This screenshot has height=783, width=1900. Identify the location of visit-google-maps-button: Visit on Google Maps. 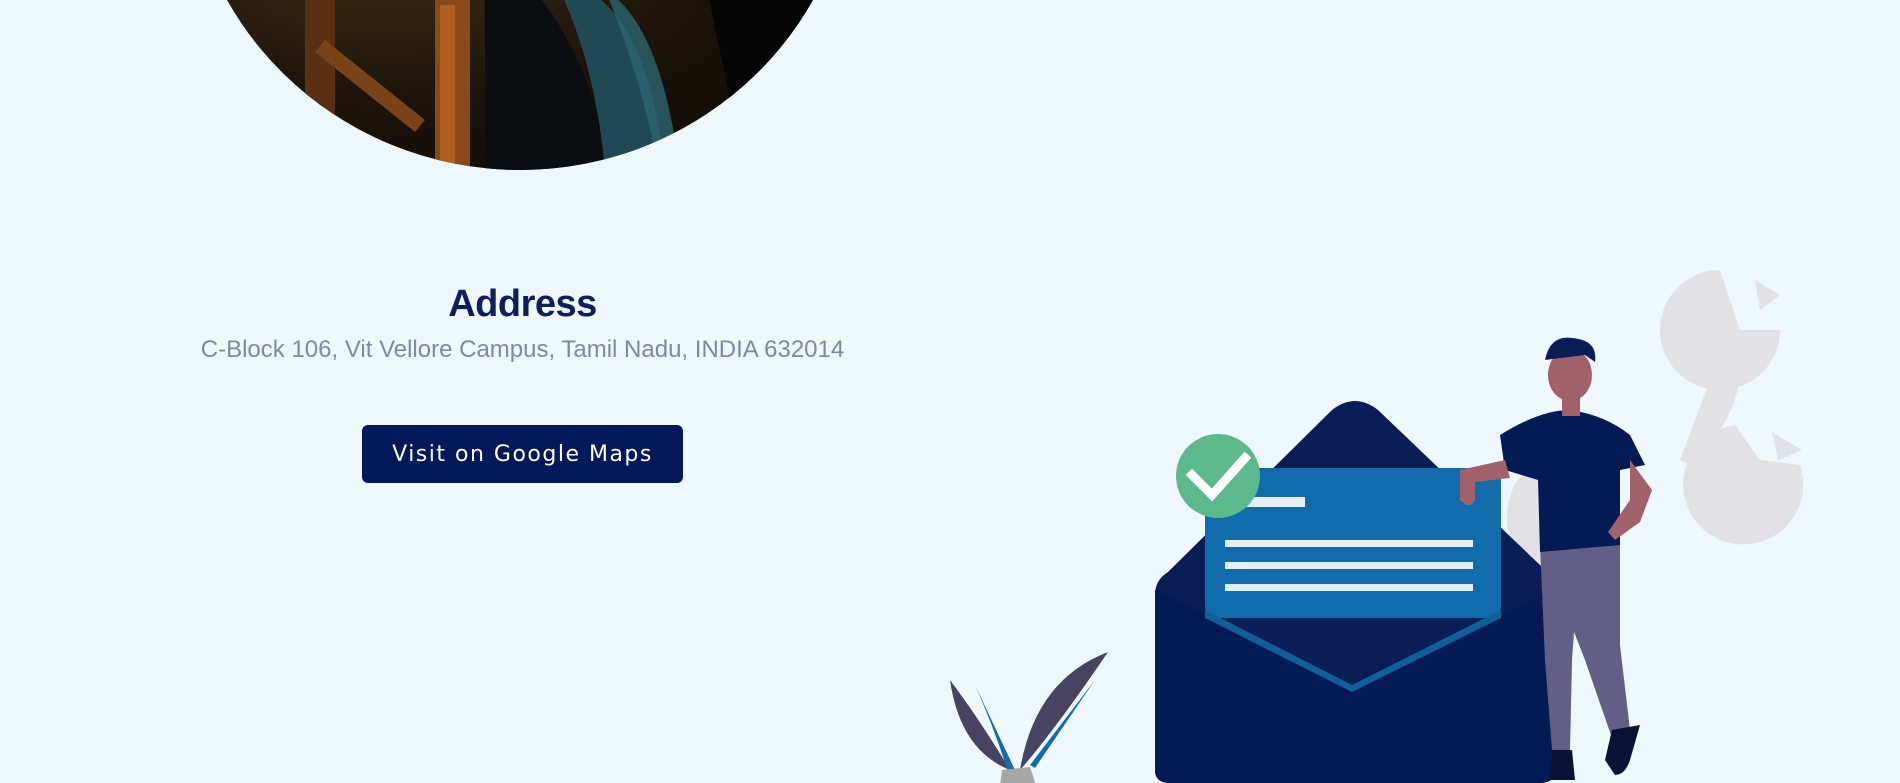
(522, 454).